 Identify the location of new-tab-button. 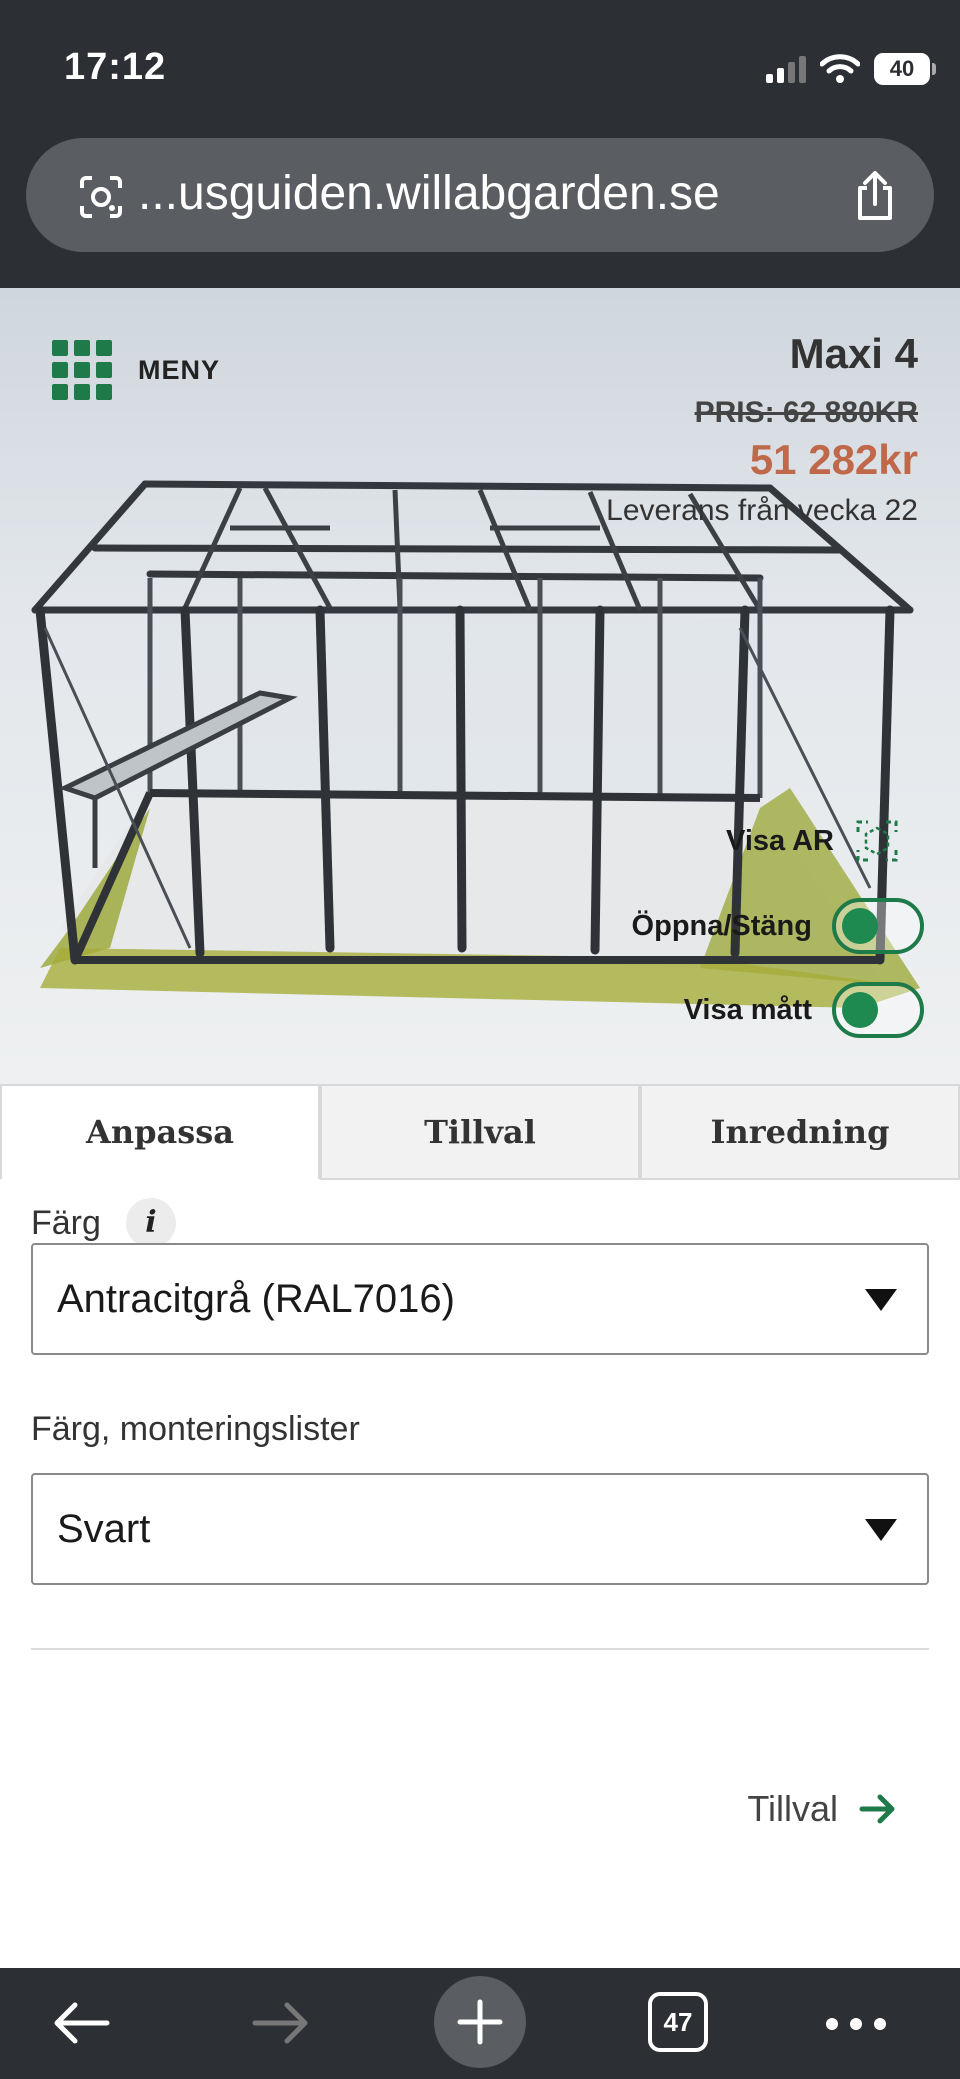
(480, 2022).